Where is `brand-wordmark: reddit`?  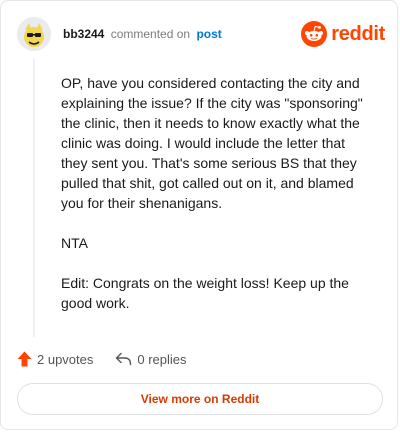
brand-wordmark: reddit is located at coordinates (358, 33).